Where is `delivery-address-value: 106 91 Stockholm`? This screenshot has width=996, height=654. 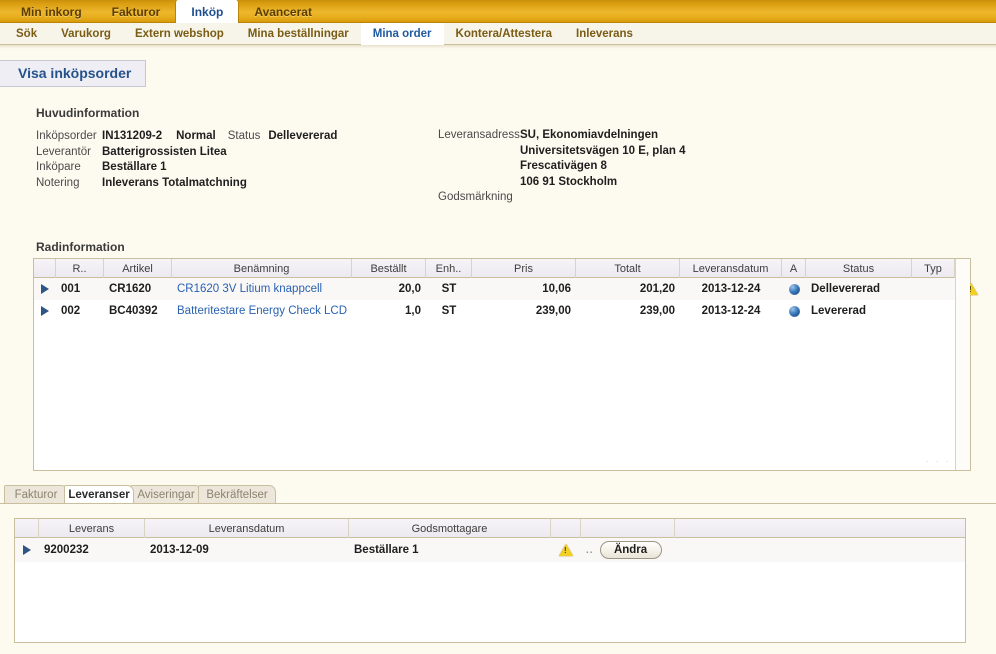 delivery-address-value: 106 91 Stockholm is located at coordinates (569, 181).